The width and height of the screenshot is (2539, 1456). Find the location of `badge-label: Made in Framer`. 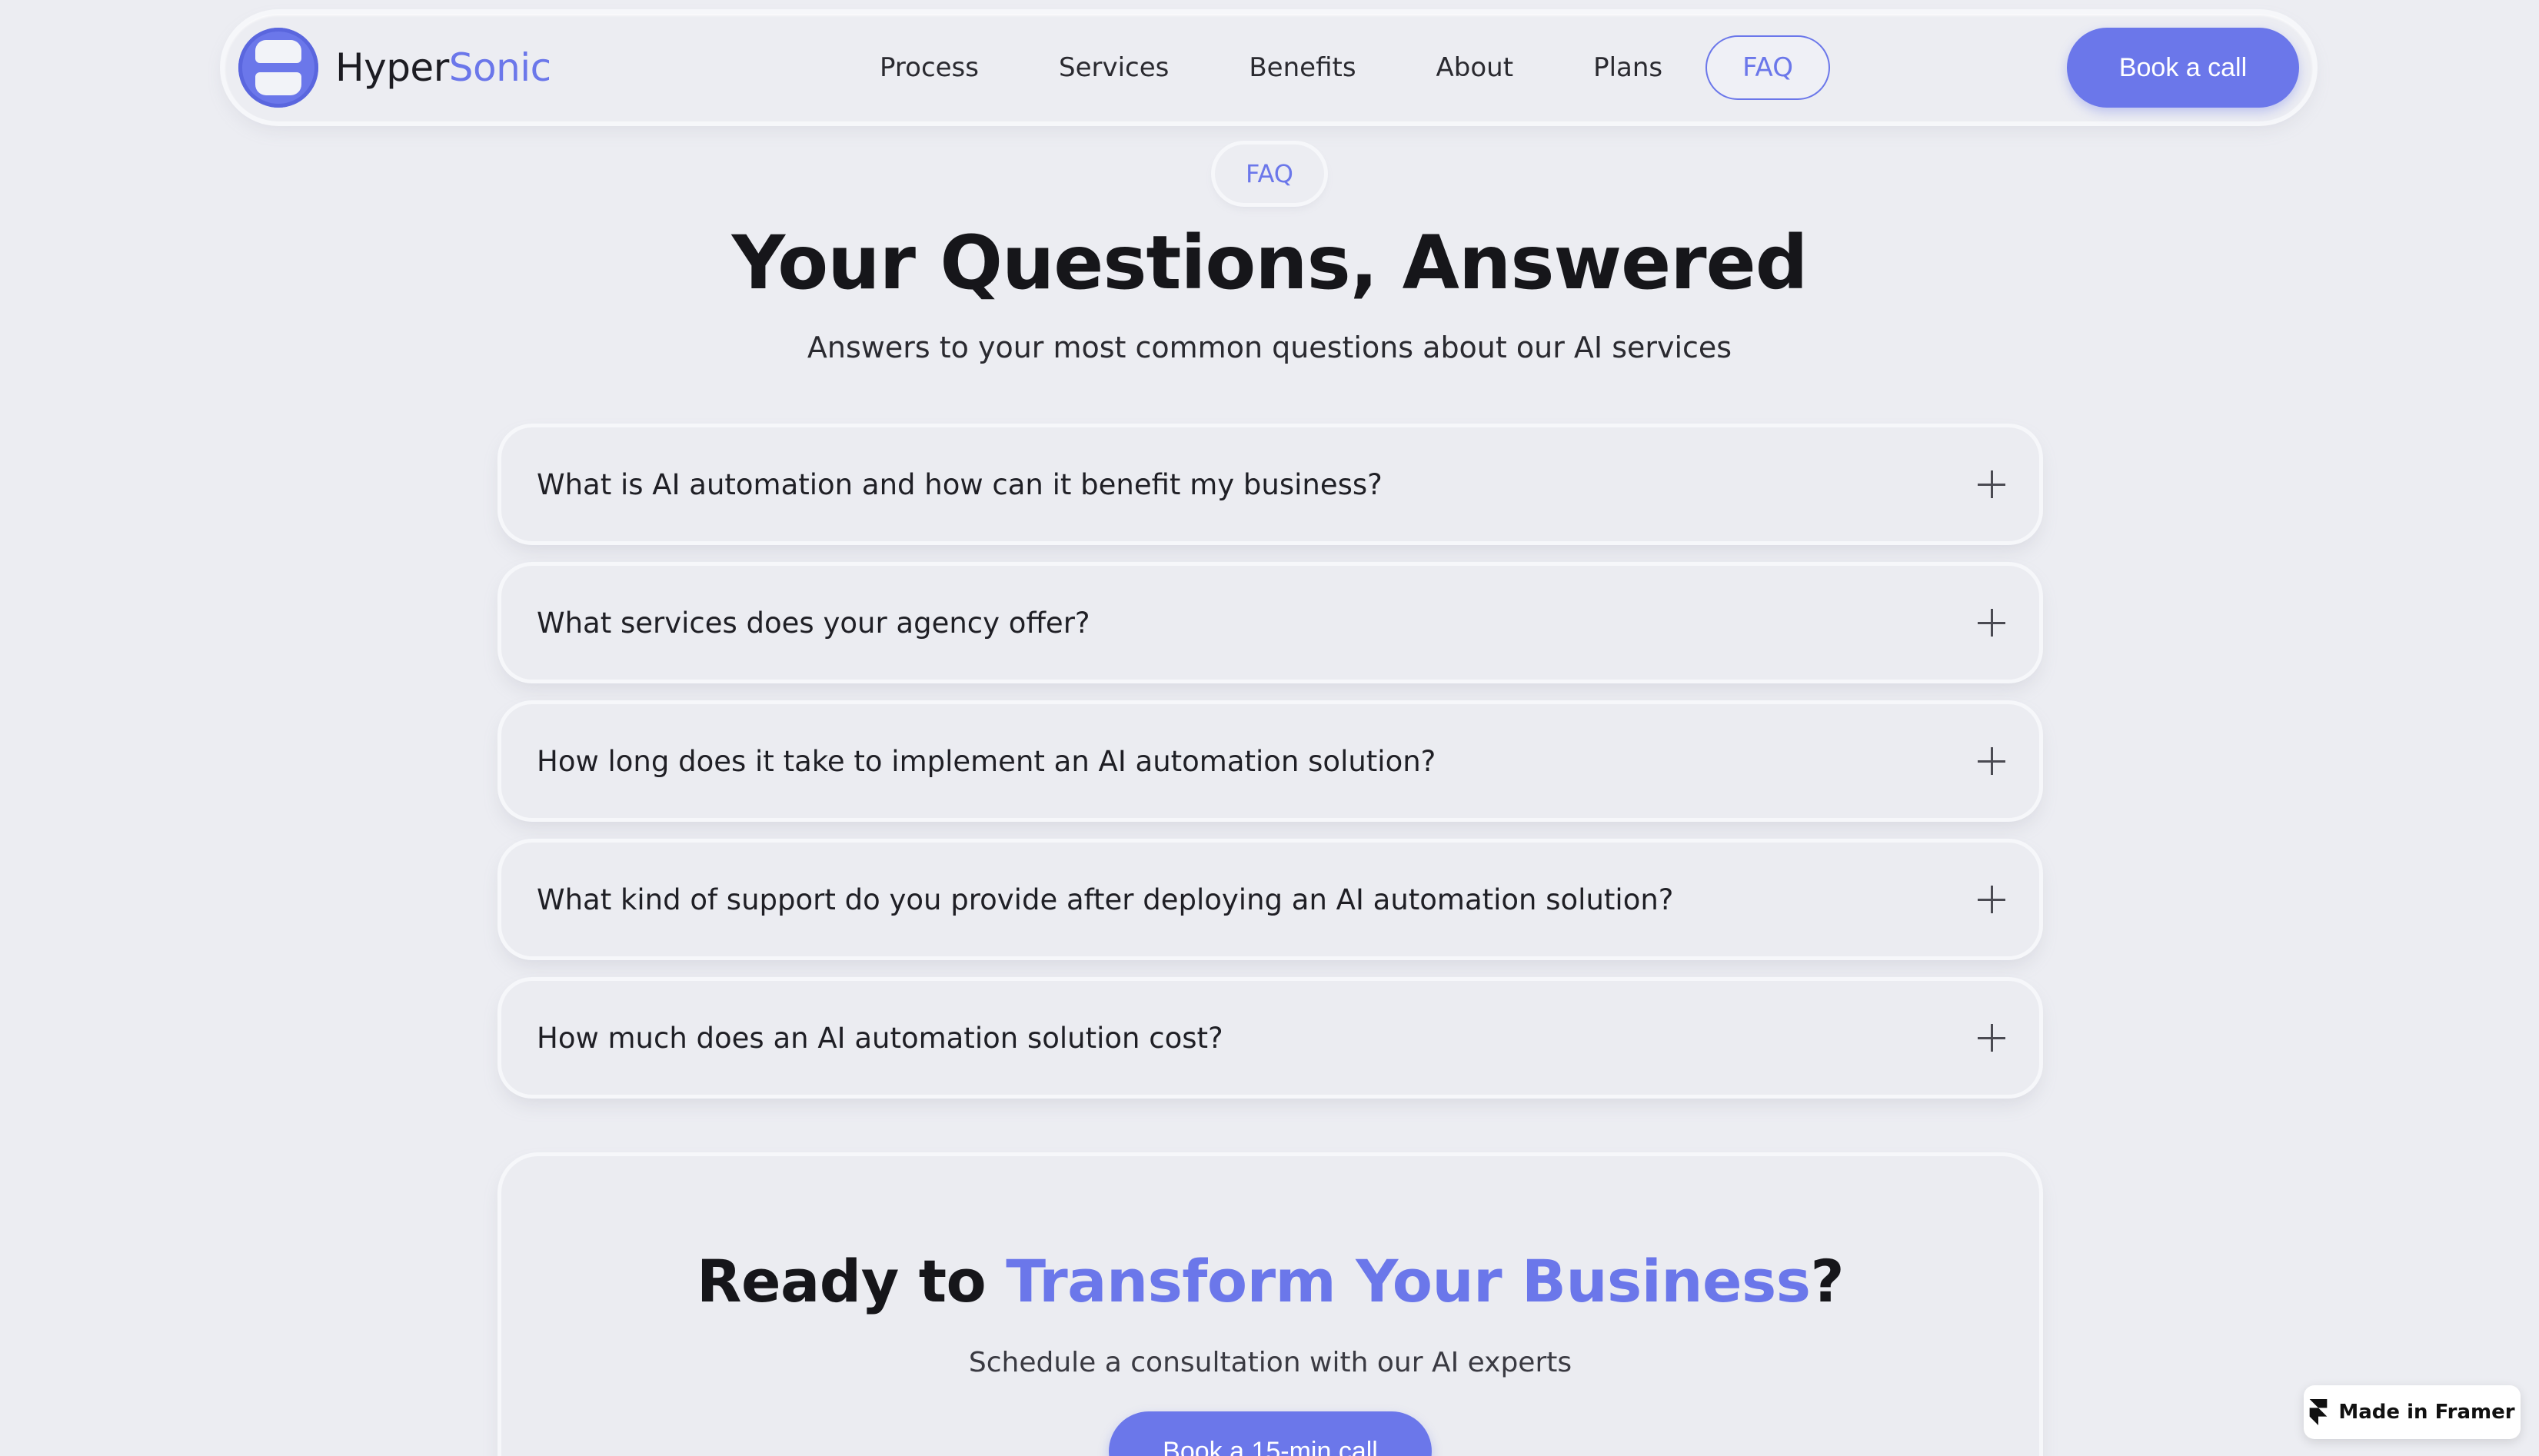

badge-label: Made in Framer is located at coordinates (2426, 1412).